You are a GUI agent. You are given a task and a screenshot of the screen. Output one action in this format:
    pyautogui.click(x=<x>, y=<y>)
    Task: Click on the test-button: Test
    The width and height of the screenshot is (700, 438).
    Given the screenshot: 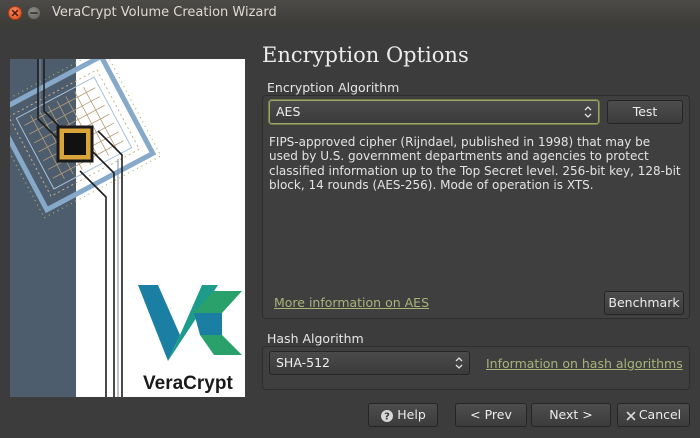 What is the action you would take?
    pyautogui.click(x=645, y=112)
    